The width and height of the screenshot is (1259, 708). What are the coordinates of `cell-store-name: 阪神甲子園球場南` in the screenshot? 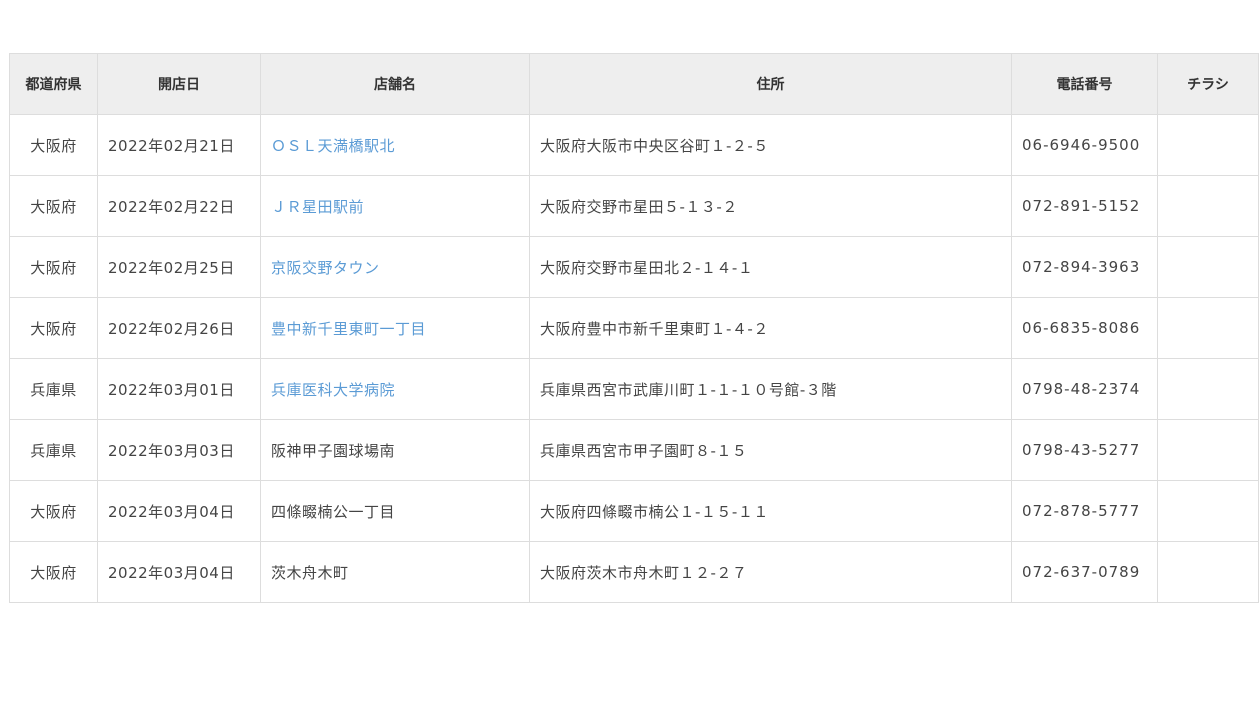 It's located at (395, 450).